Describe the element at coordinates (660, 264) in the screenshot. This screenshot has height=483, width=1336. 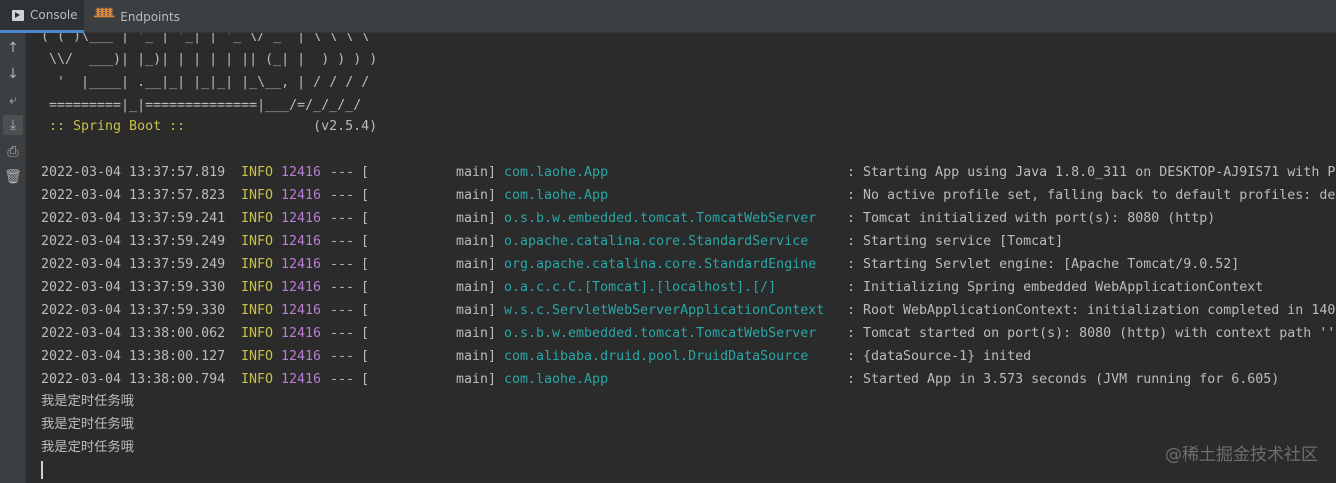
I see `log-logger: org.apache.catalina.core.StandardEngine` at that location.